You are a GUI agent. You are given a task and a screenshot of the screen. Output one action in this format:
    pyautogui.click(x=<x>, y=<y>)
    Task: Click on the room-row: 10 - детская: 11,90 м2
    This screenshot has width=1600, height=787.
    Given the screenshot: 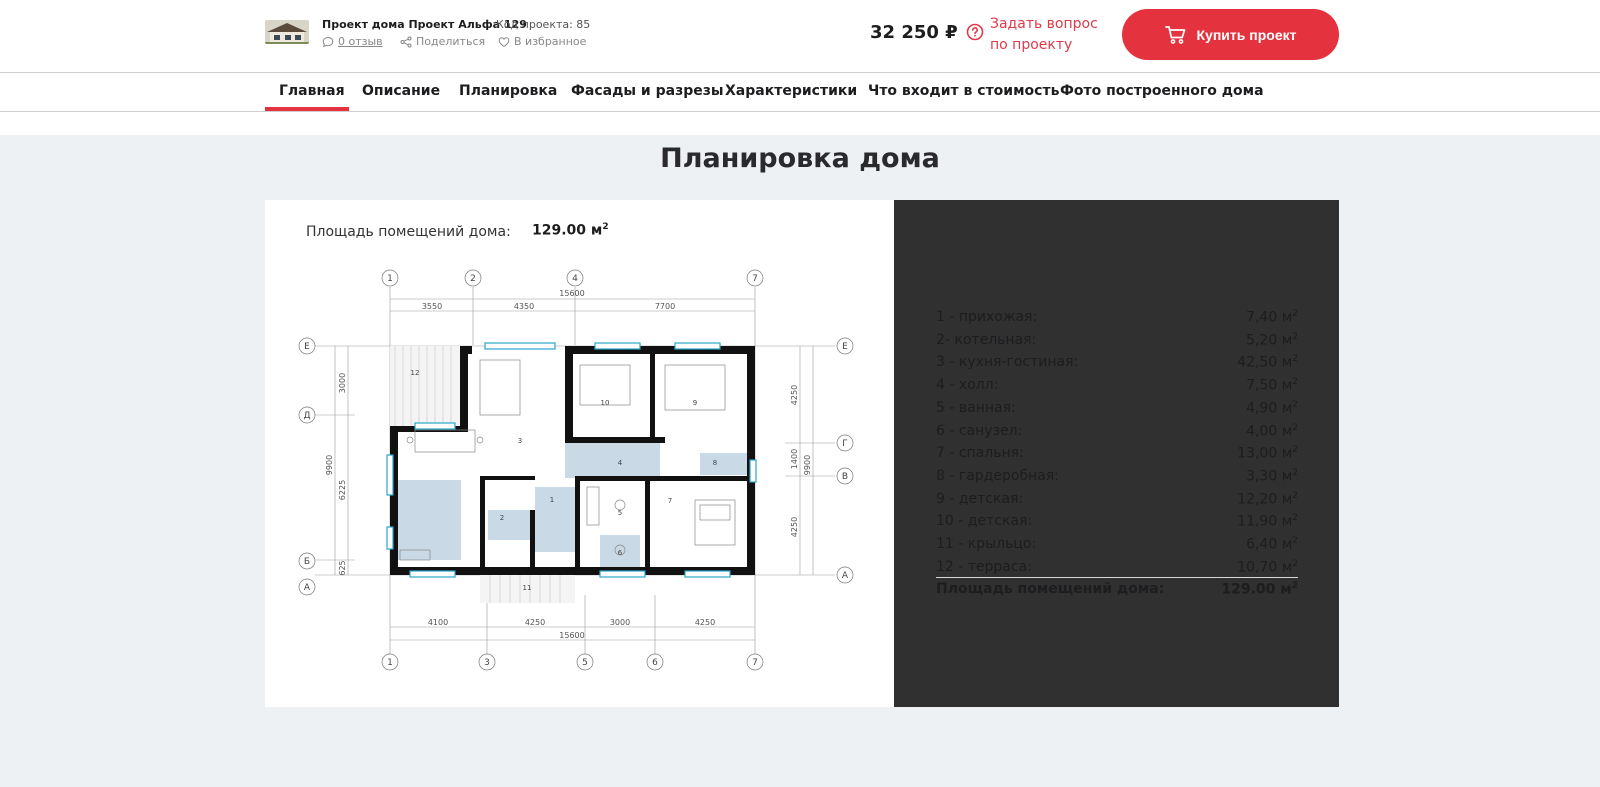 What is the action you would take?
    pyautogui.click(x=1117, y=521)
    